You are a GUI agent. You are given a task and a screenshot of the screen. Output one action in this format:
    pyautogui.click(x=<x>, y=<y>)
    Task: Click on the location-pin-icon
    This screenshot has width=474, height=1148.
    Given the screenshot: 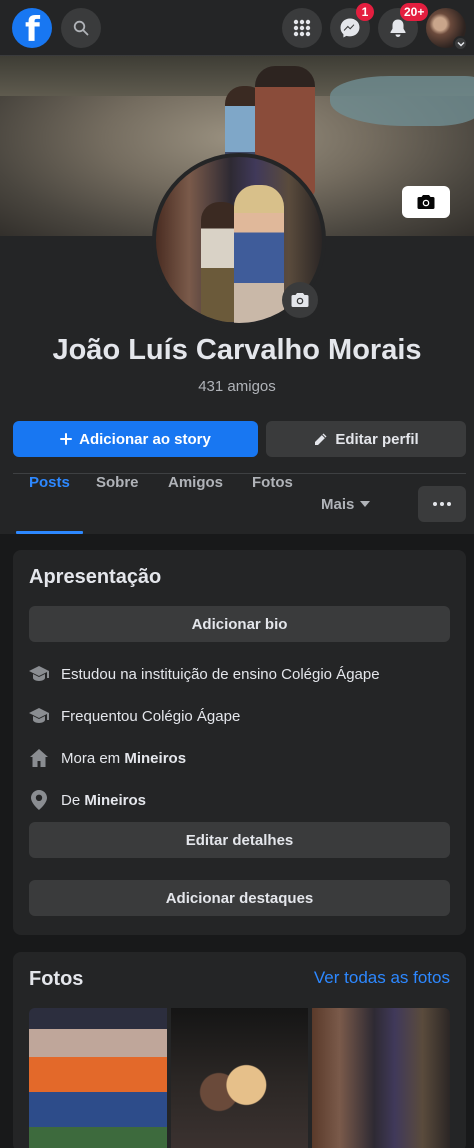 What is the action you would take?
    pyautogui.click(x=39, y=800)
    